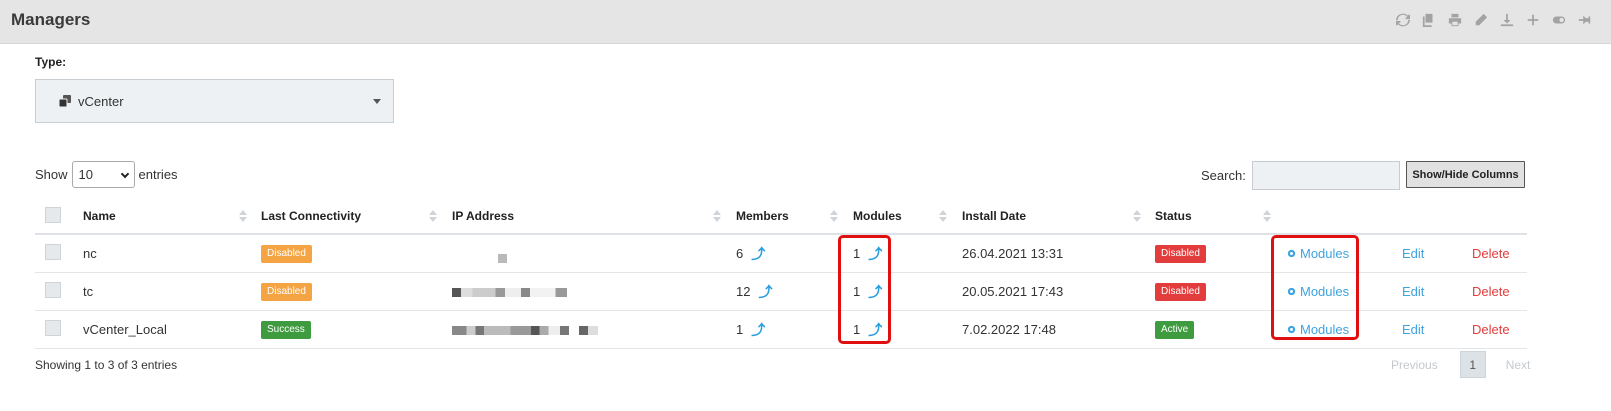 This screenshot has height=411, width=1611. What do you see at coordinates (1414, 365) in the screenshot?
I see `previous-button: Previous` at bounding box center [1414, 365].